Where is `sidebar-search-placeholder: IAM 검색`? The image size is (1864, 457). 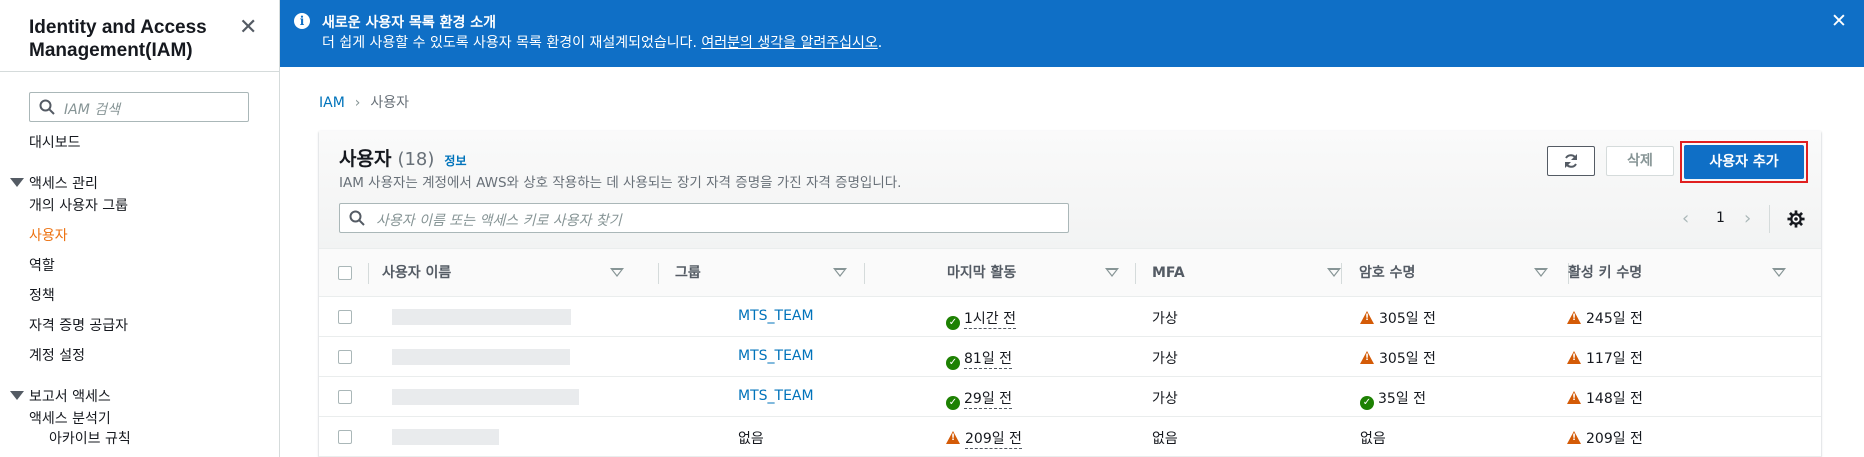
sidebar-search-placeholder: IAM 검색 is located at coordinates (92, 110).